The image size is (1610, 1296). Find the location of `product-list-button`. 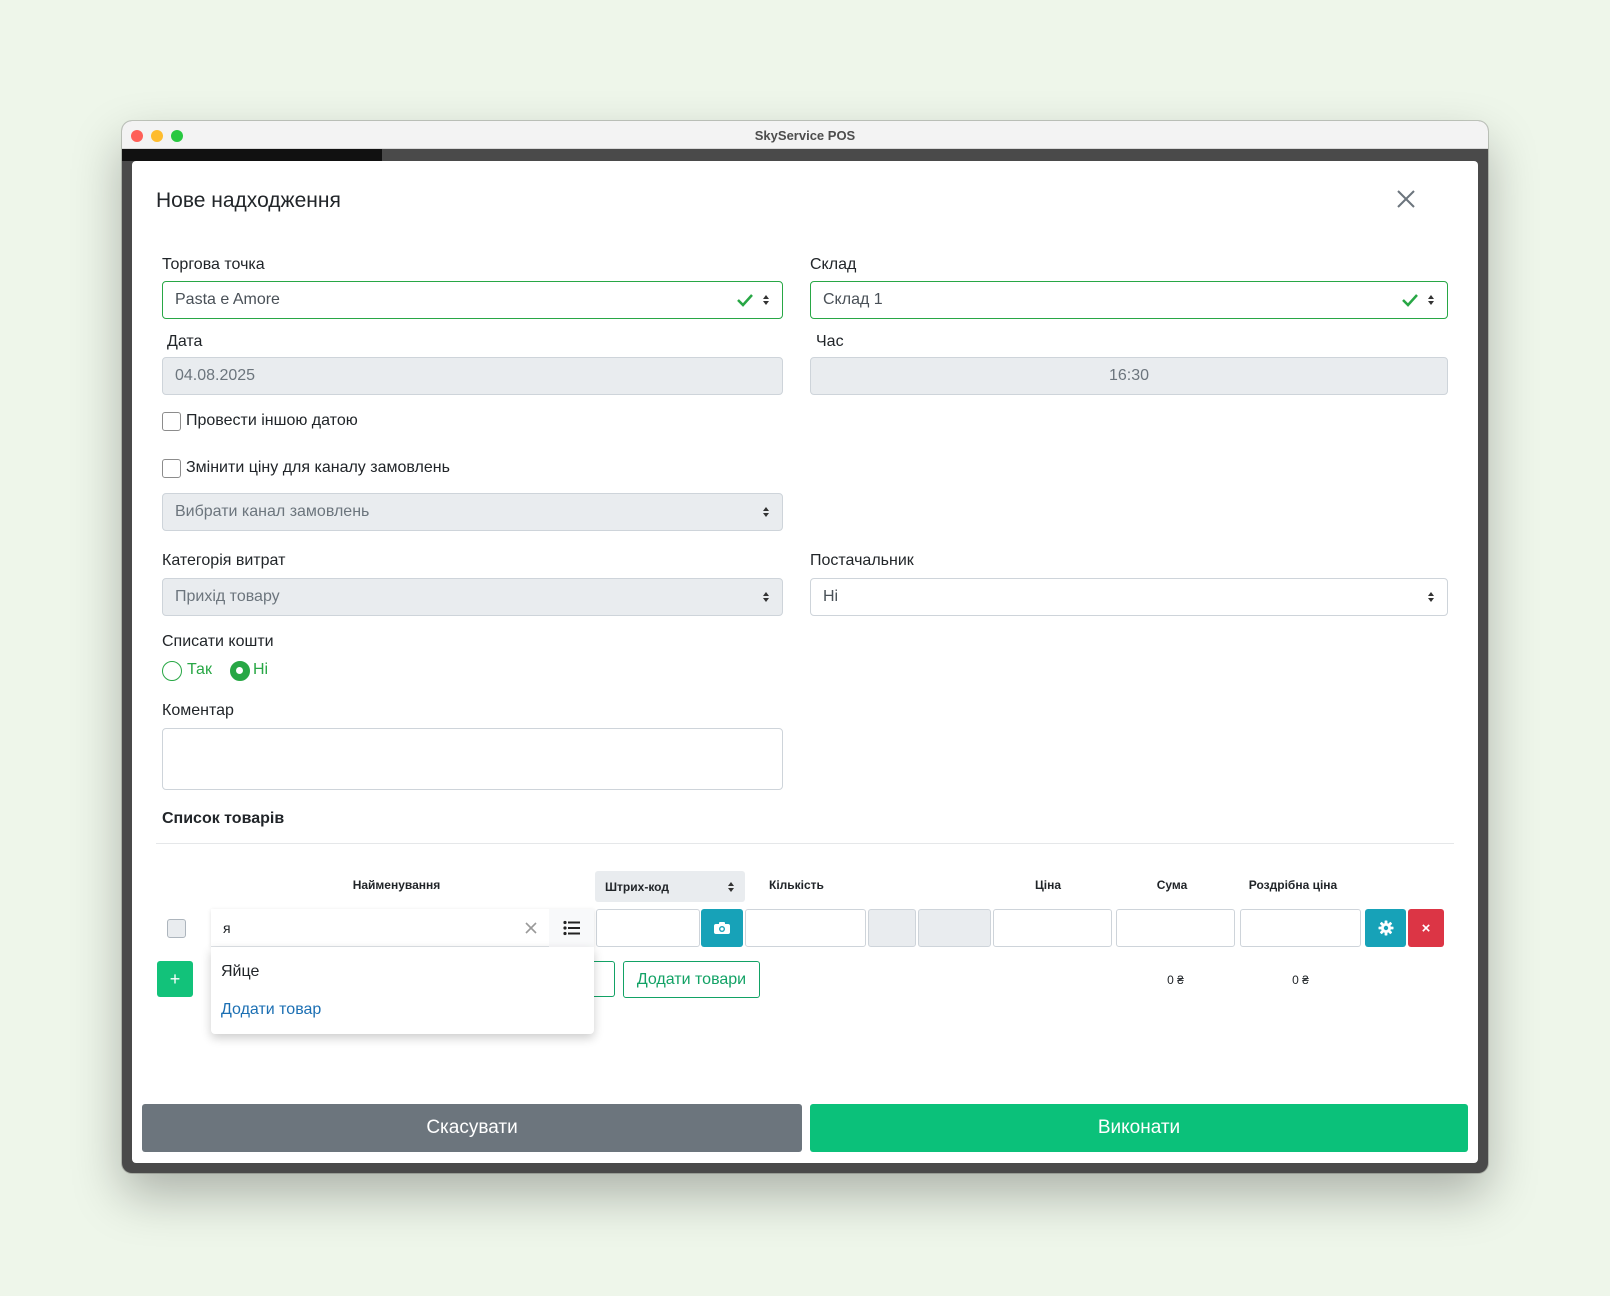

product-list-button is located at coordinates (571, 928).